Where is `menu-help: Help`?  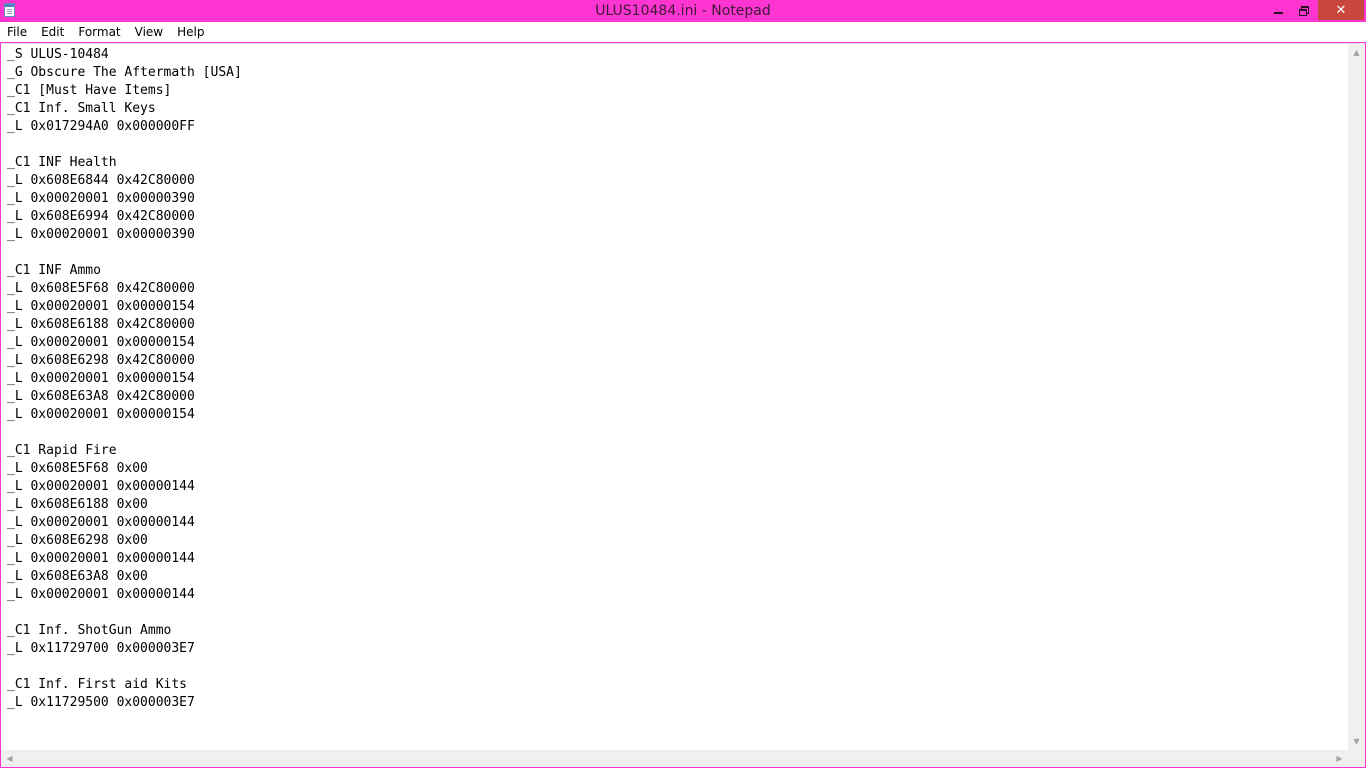 menu-help: Help is located at coordinates (190, 32).